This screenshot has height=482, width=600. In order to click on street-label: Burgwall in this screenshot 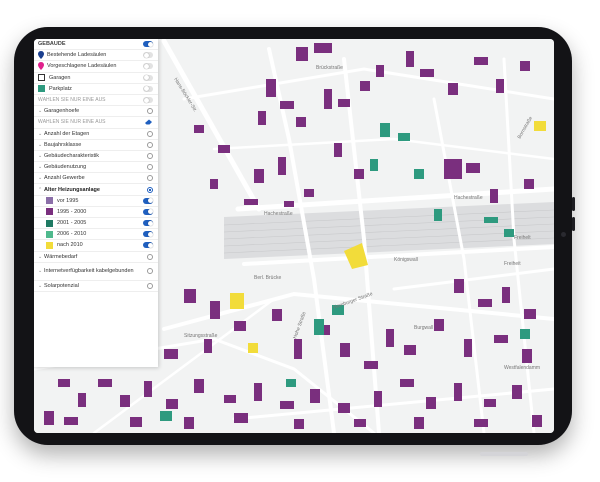, I will do `click(423, 328)`.